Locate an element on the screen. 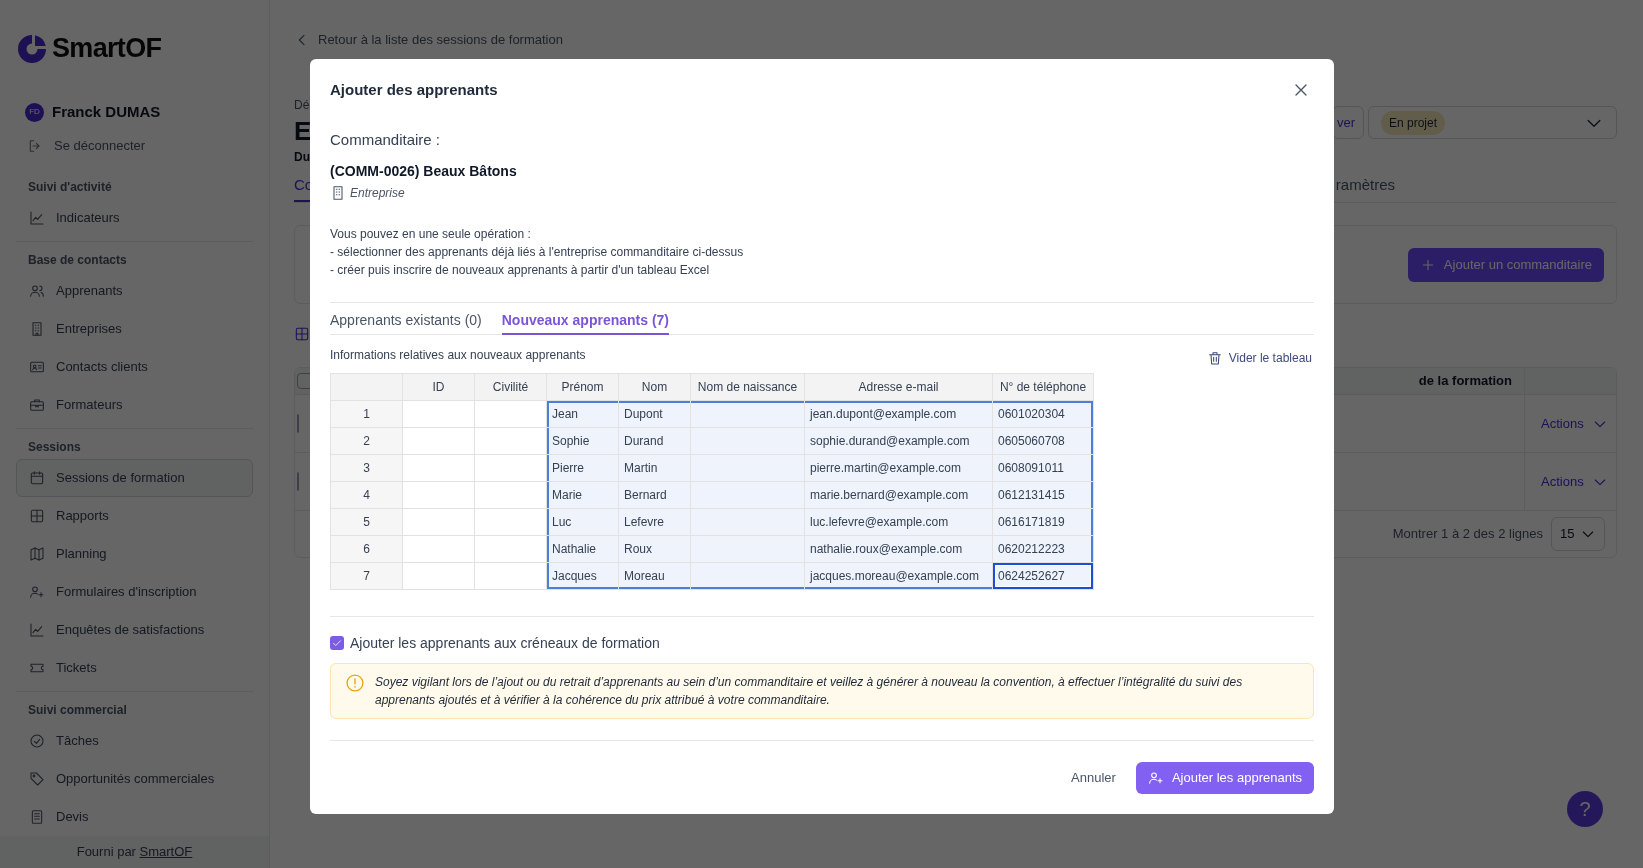 The width and height of the screenshot is (1643, 868). check-circle-icon is located at coordinates (37, 740).